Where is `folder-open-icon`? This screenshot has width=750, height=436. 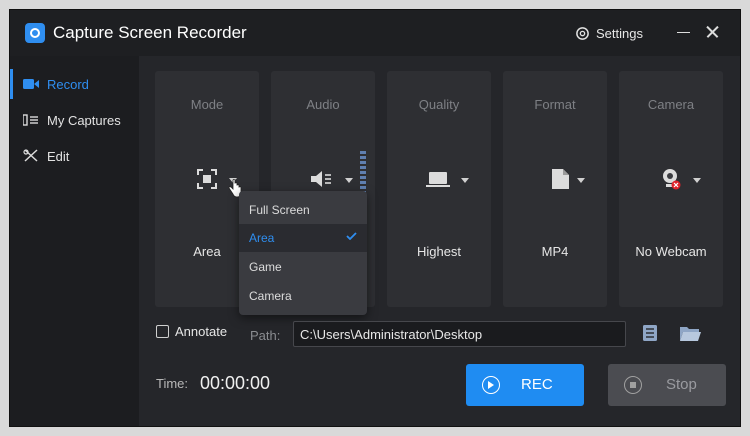 folder-open-icon is located at coordinates (690, 333).